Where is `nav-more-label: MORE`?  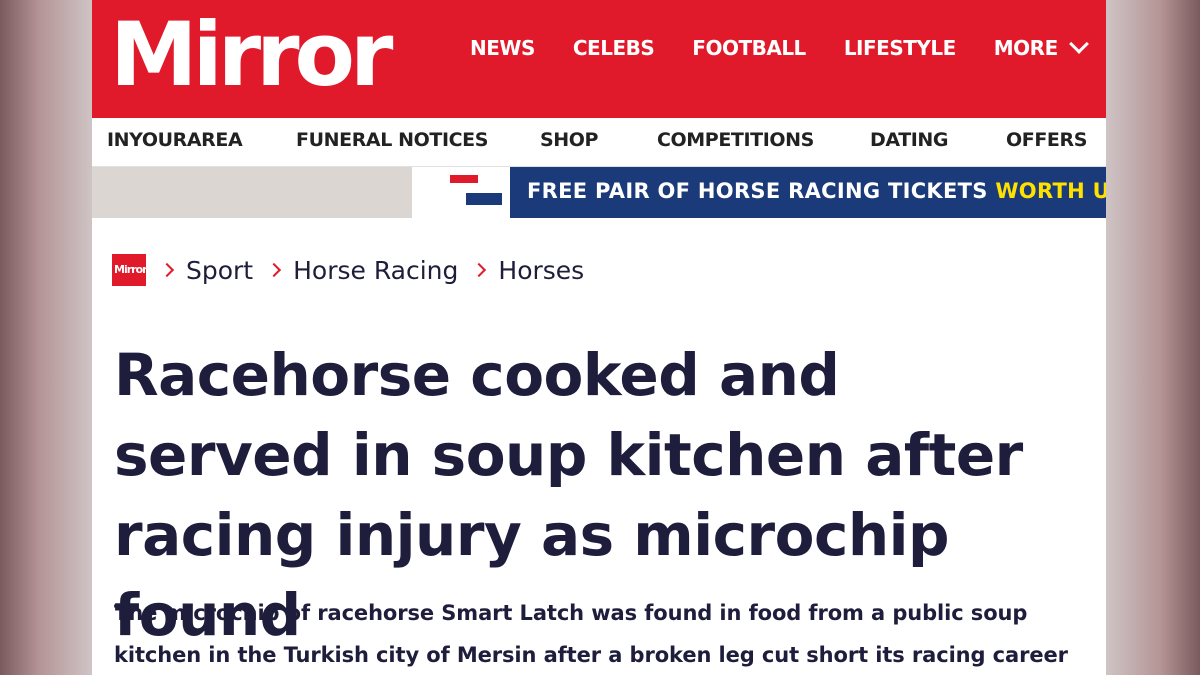 nav-more-label: MORE is located at coordinates (1025, 48).